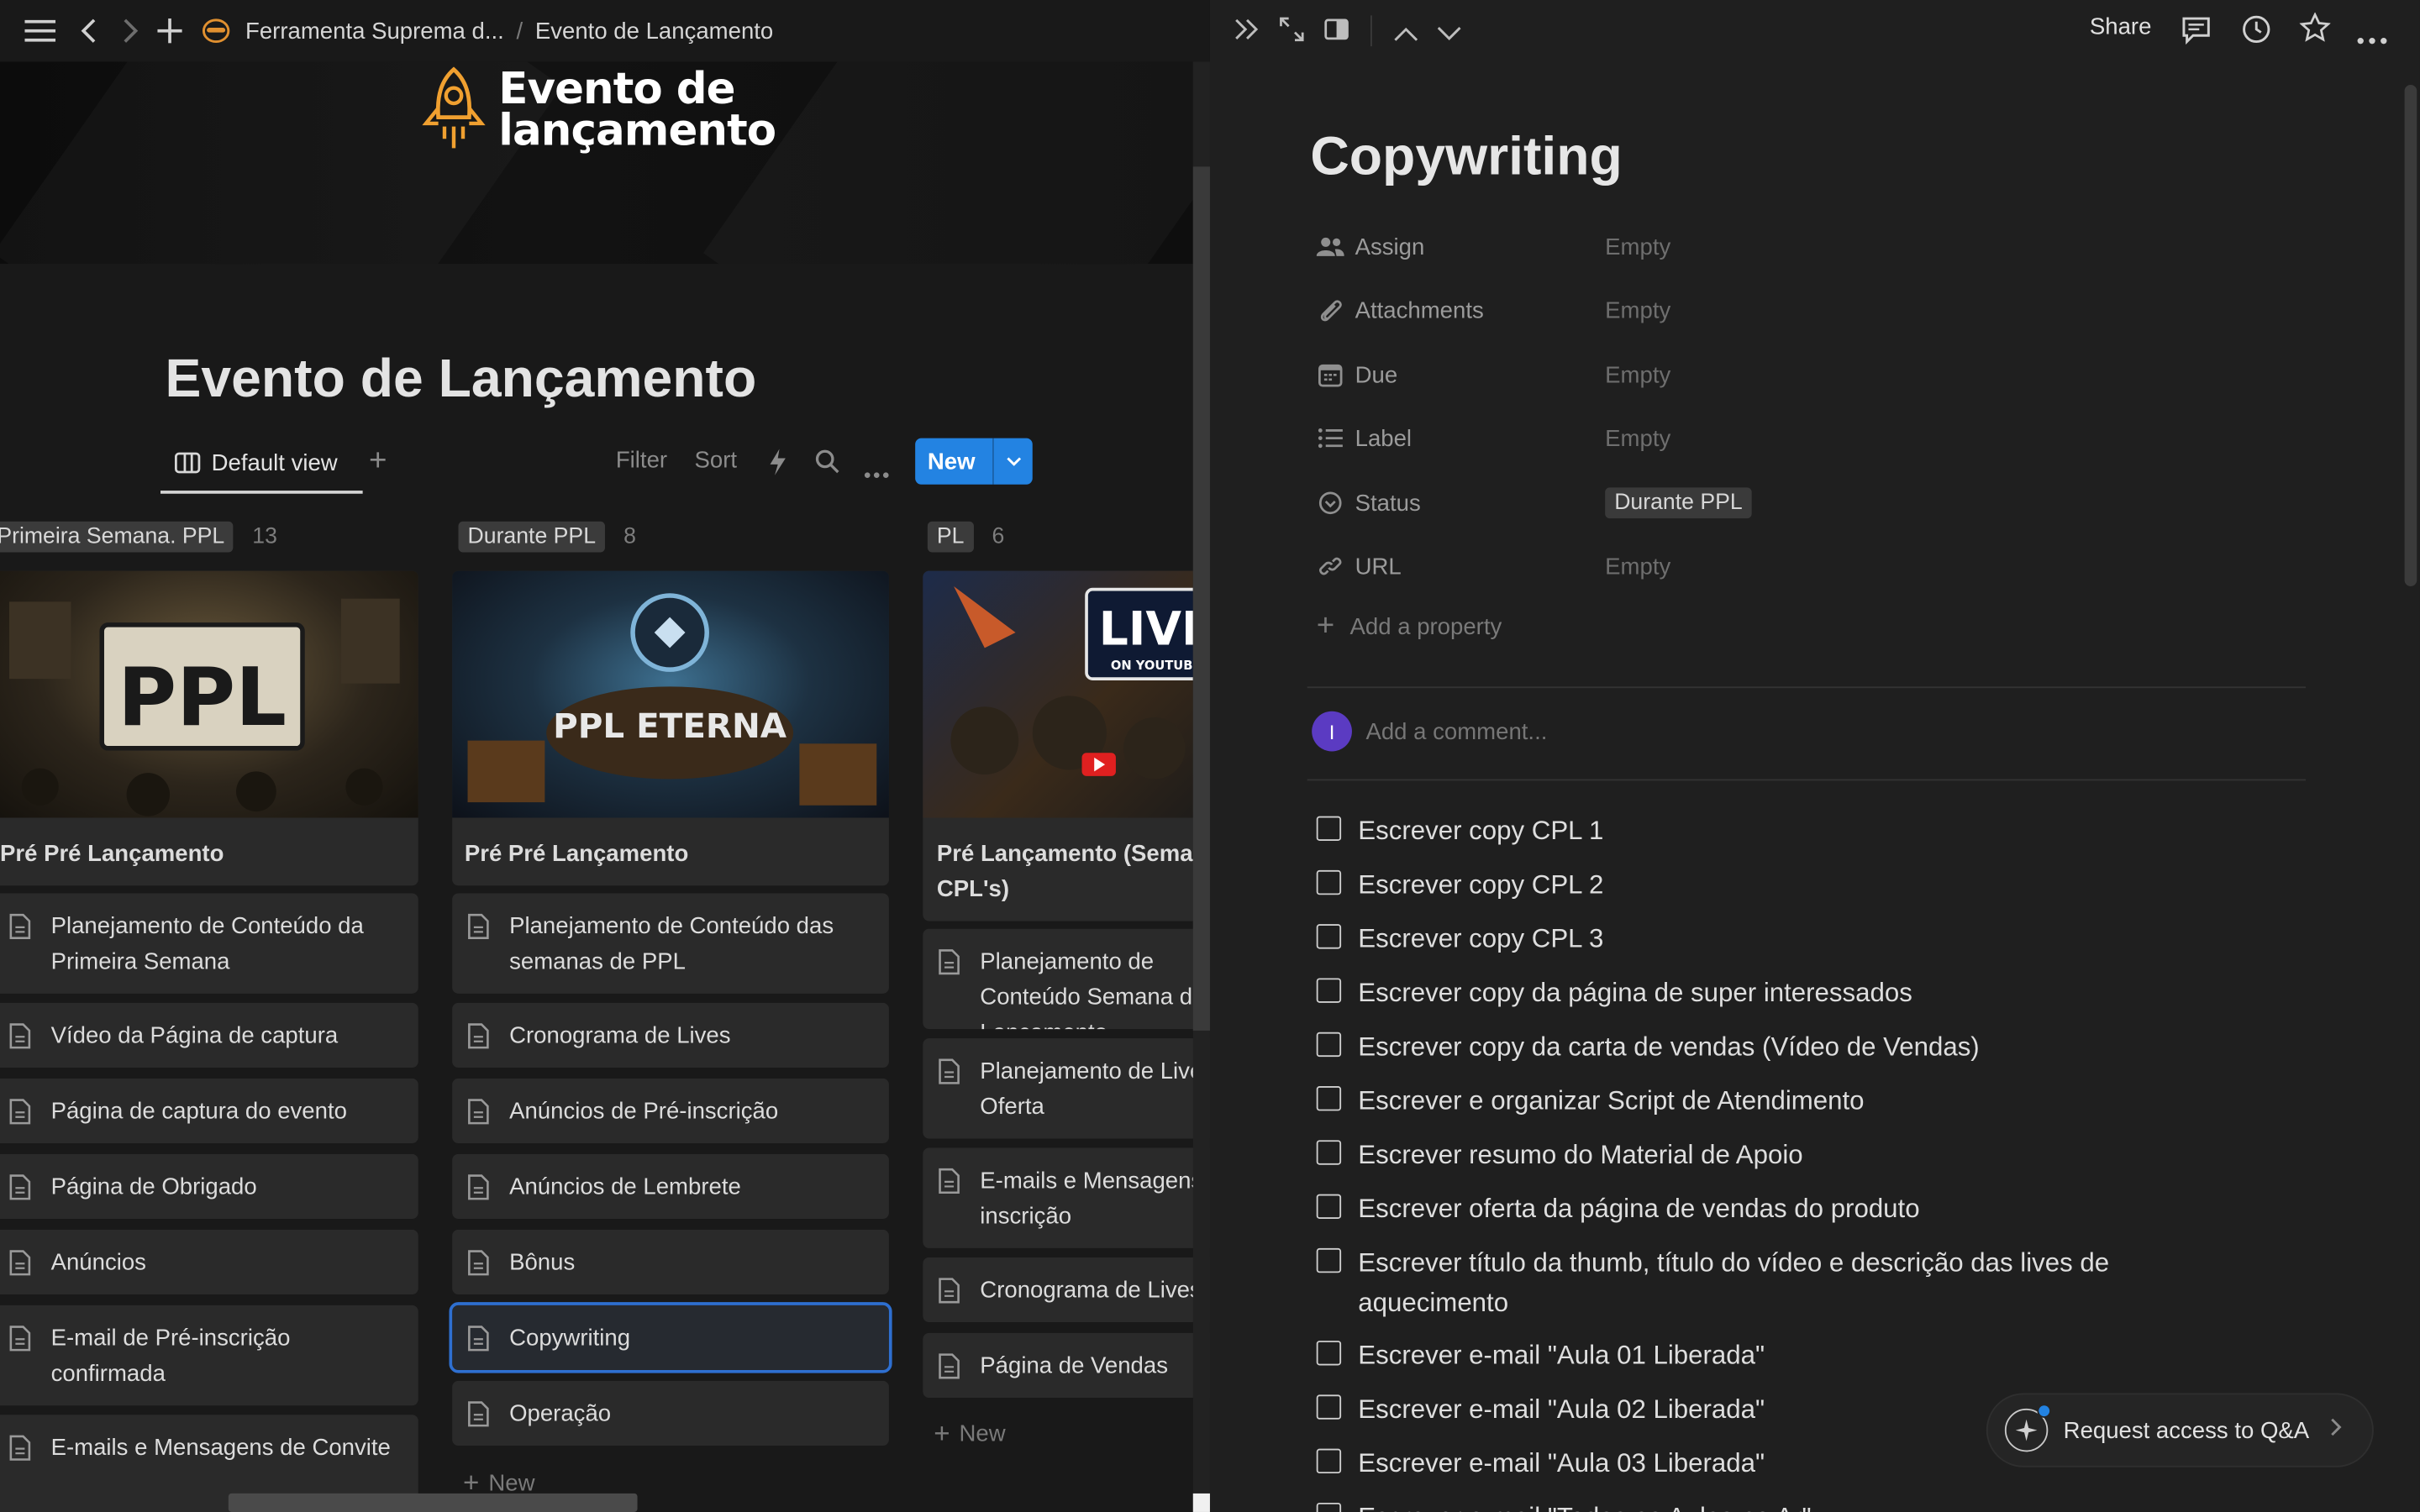  What do you see at coordinates (1810, 438) in the screenshot?
I see `property-label: Label Empty` at bounding box center [1810, 438].